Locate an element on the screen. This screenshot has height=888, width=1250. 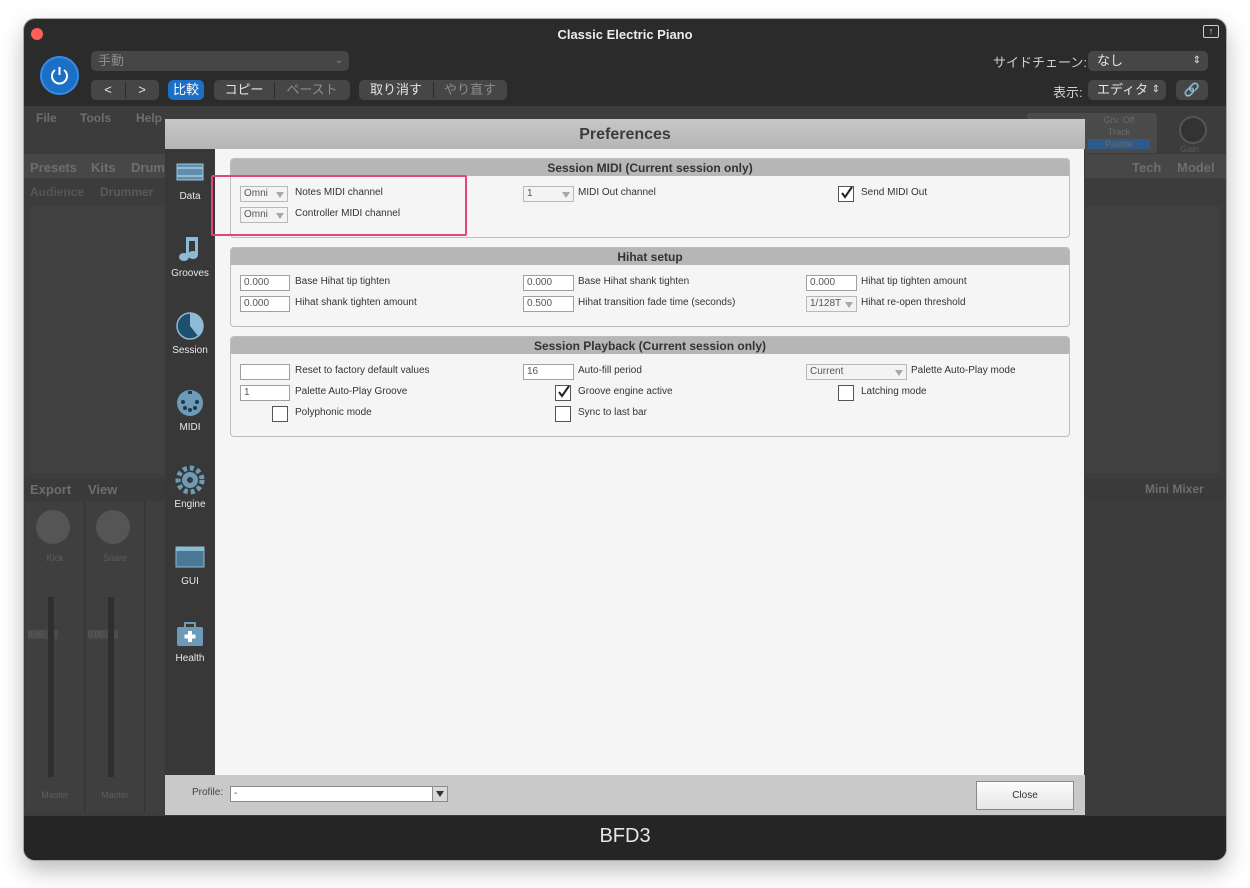
sidebar-item-label: Grooves is located at coordinates (190, 273).